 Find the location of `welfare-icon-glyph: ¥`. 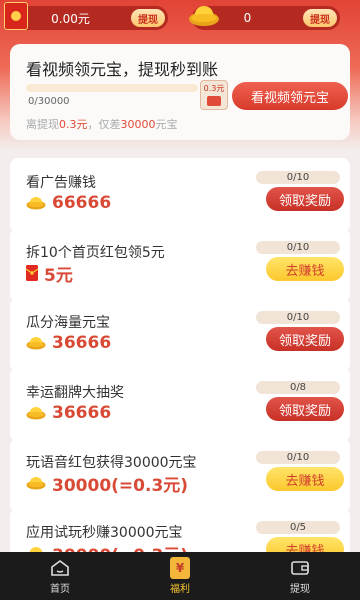

welfare-icon-glyph: ¥ is located at coordinates (180, 567).